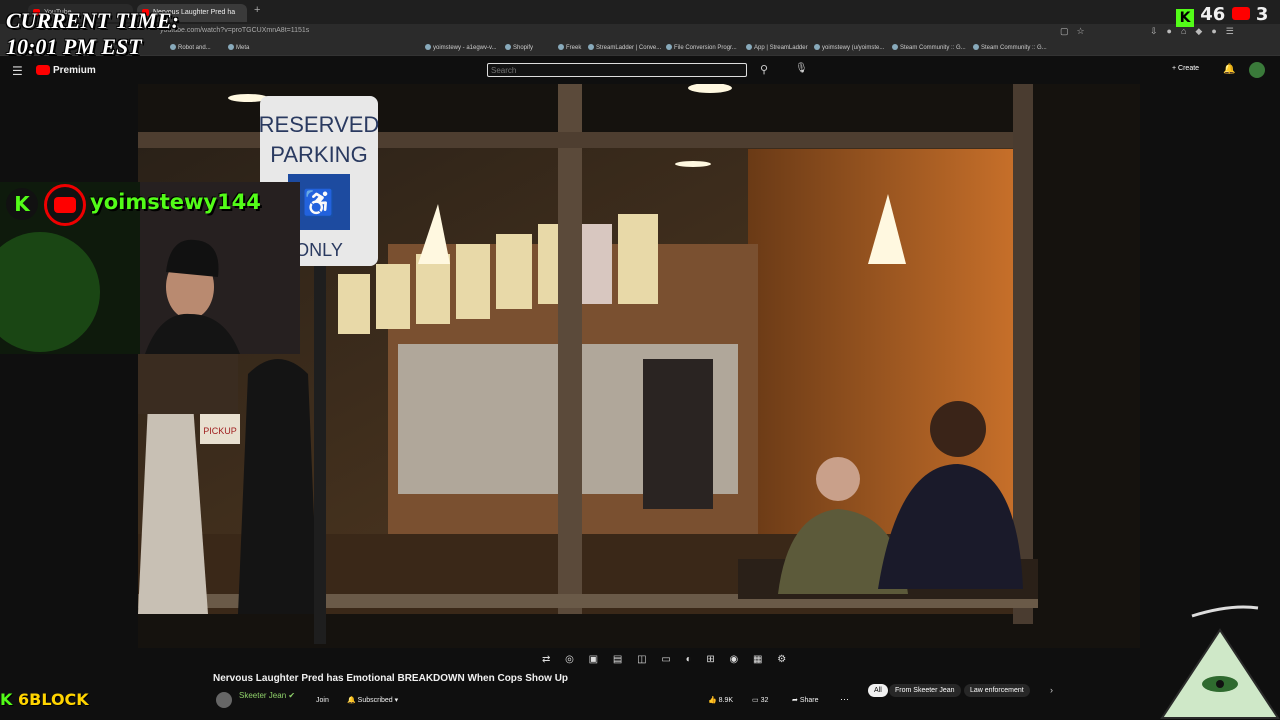 This screenshot has width=1280, height=720. I want to click on comment-icon: ▭, so click(755, 700).